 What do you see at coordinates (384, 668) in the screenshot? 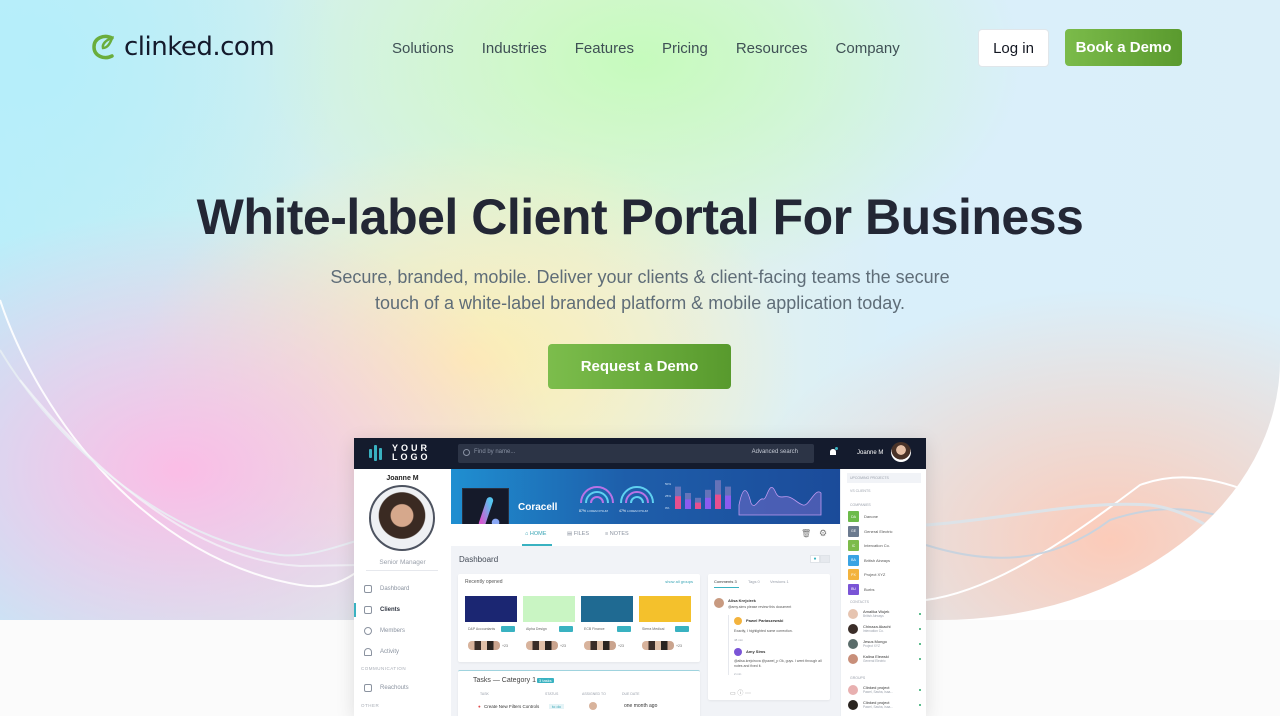
I see `section-communication: COMMUNICATION` at bounding box center [384, 668].